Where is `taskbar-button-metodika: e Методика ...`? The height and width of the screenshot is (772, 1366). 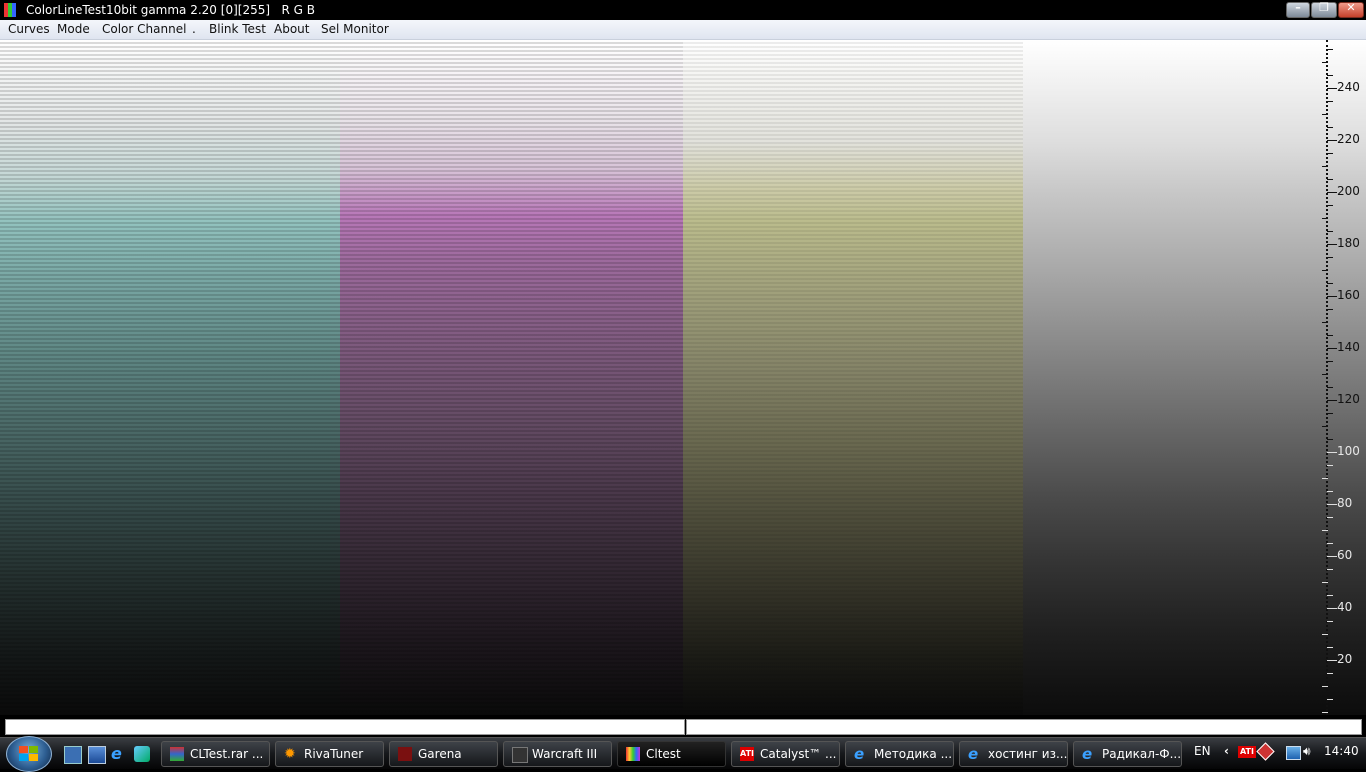 taskbar-button-metodika: e Методика ... is located at coordinates (899, 754).